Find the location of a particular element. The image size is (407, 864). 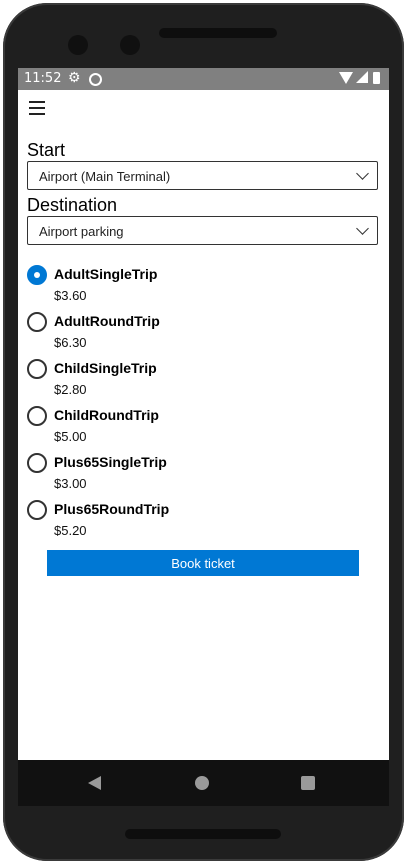

ticket-name: ChildSingleTrip is located at coordinates (105, 368).